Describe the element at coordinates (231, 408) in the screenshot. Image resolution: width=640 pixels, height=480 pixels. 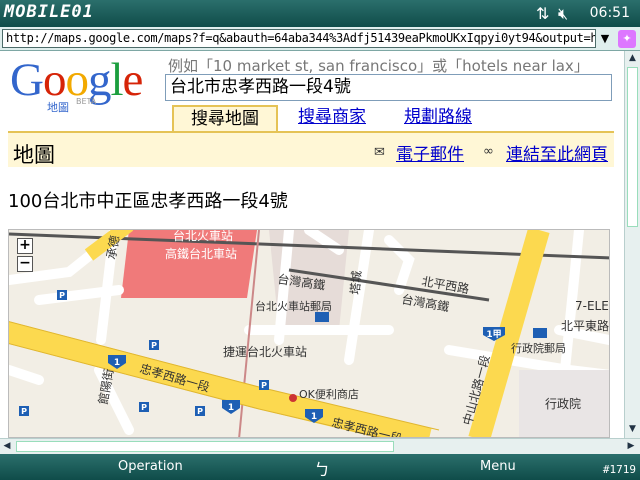
I see `map-label-route-1b: 1` at that location.